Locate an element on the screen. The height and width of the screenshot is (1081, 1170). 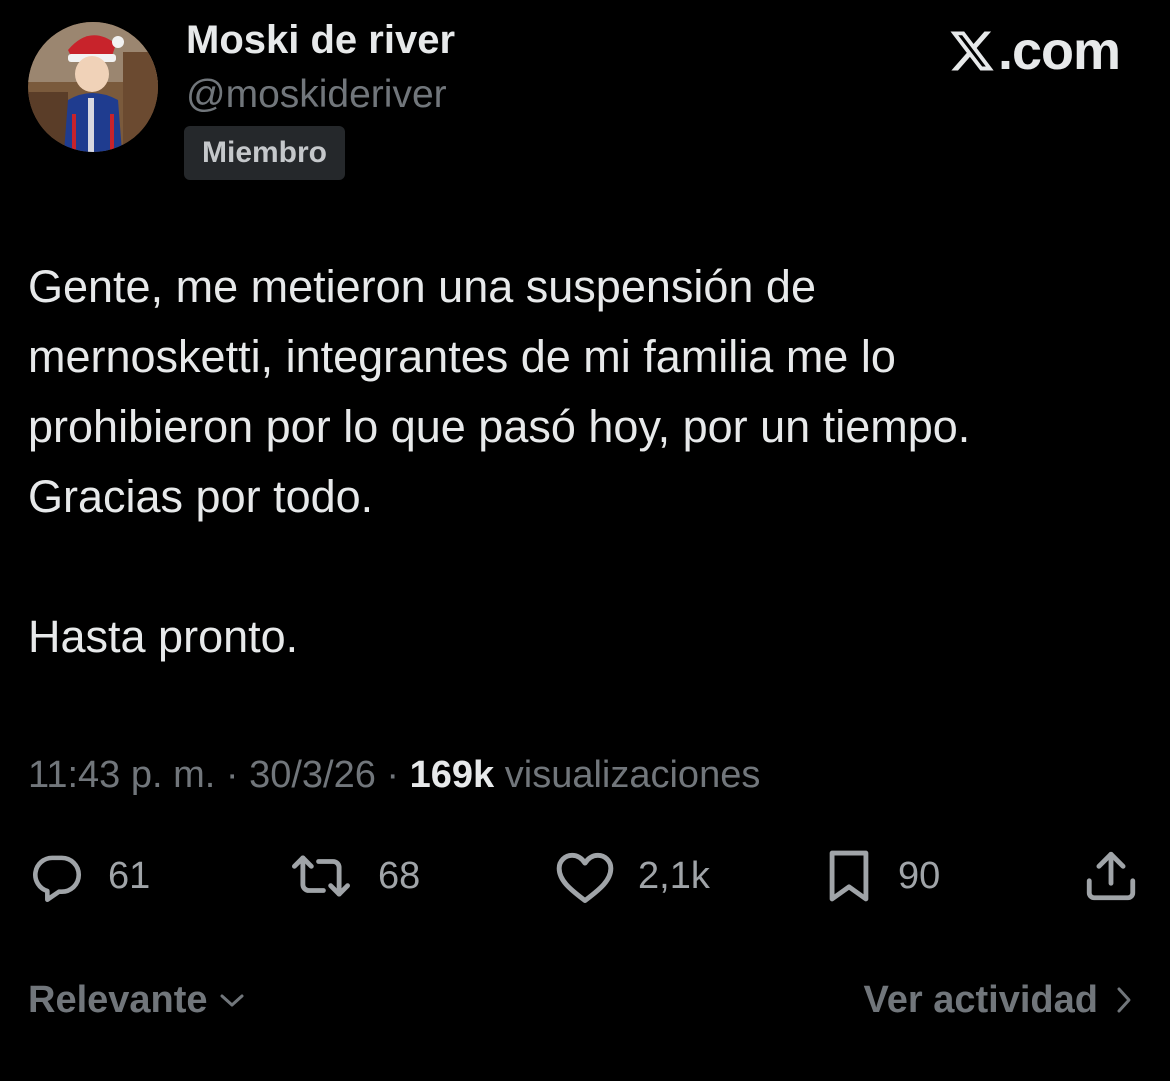
view-activity-label: Ver actividad is located at coordinates (980, 1000).